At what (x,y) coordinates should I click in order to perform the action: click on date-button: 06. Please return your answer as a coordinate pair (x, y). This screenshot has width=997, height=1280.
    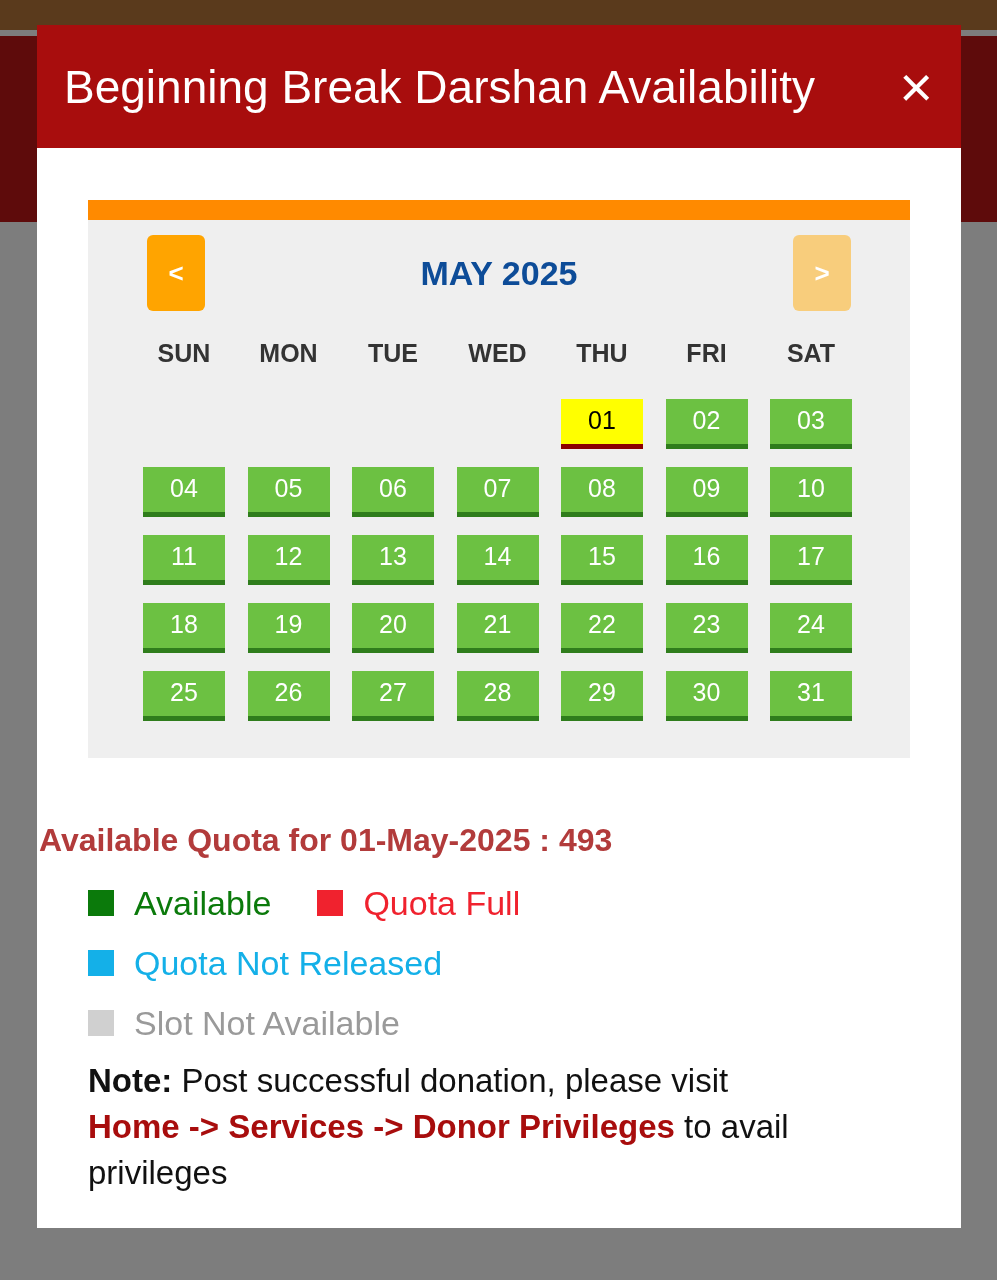
    Looking at the image, I should click on (393, 491).